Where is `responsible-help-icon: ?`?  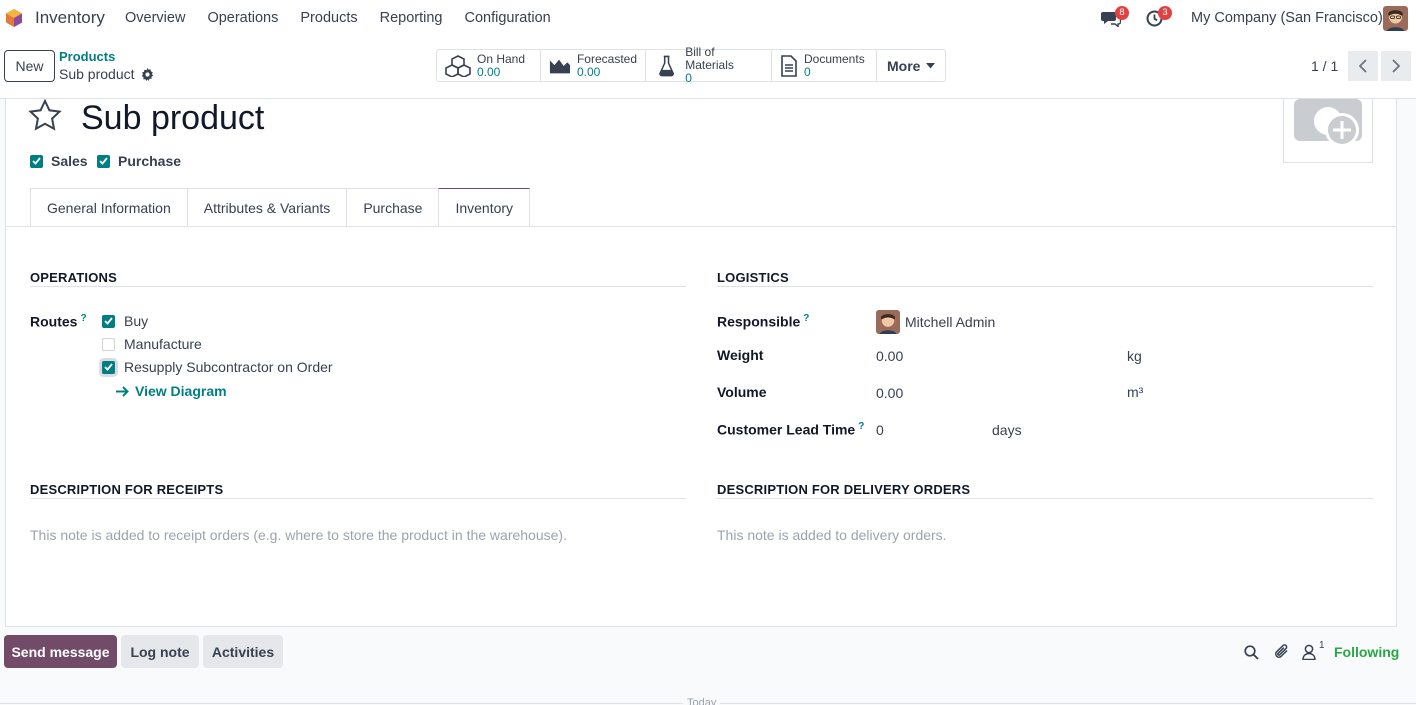
responsible-help-icon: ? is located at coordinates (806, 318).